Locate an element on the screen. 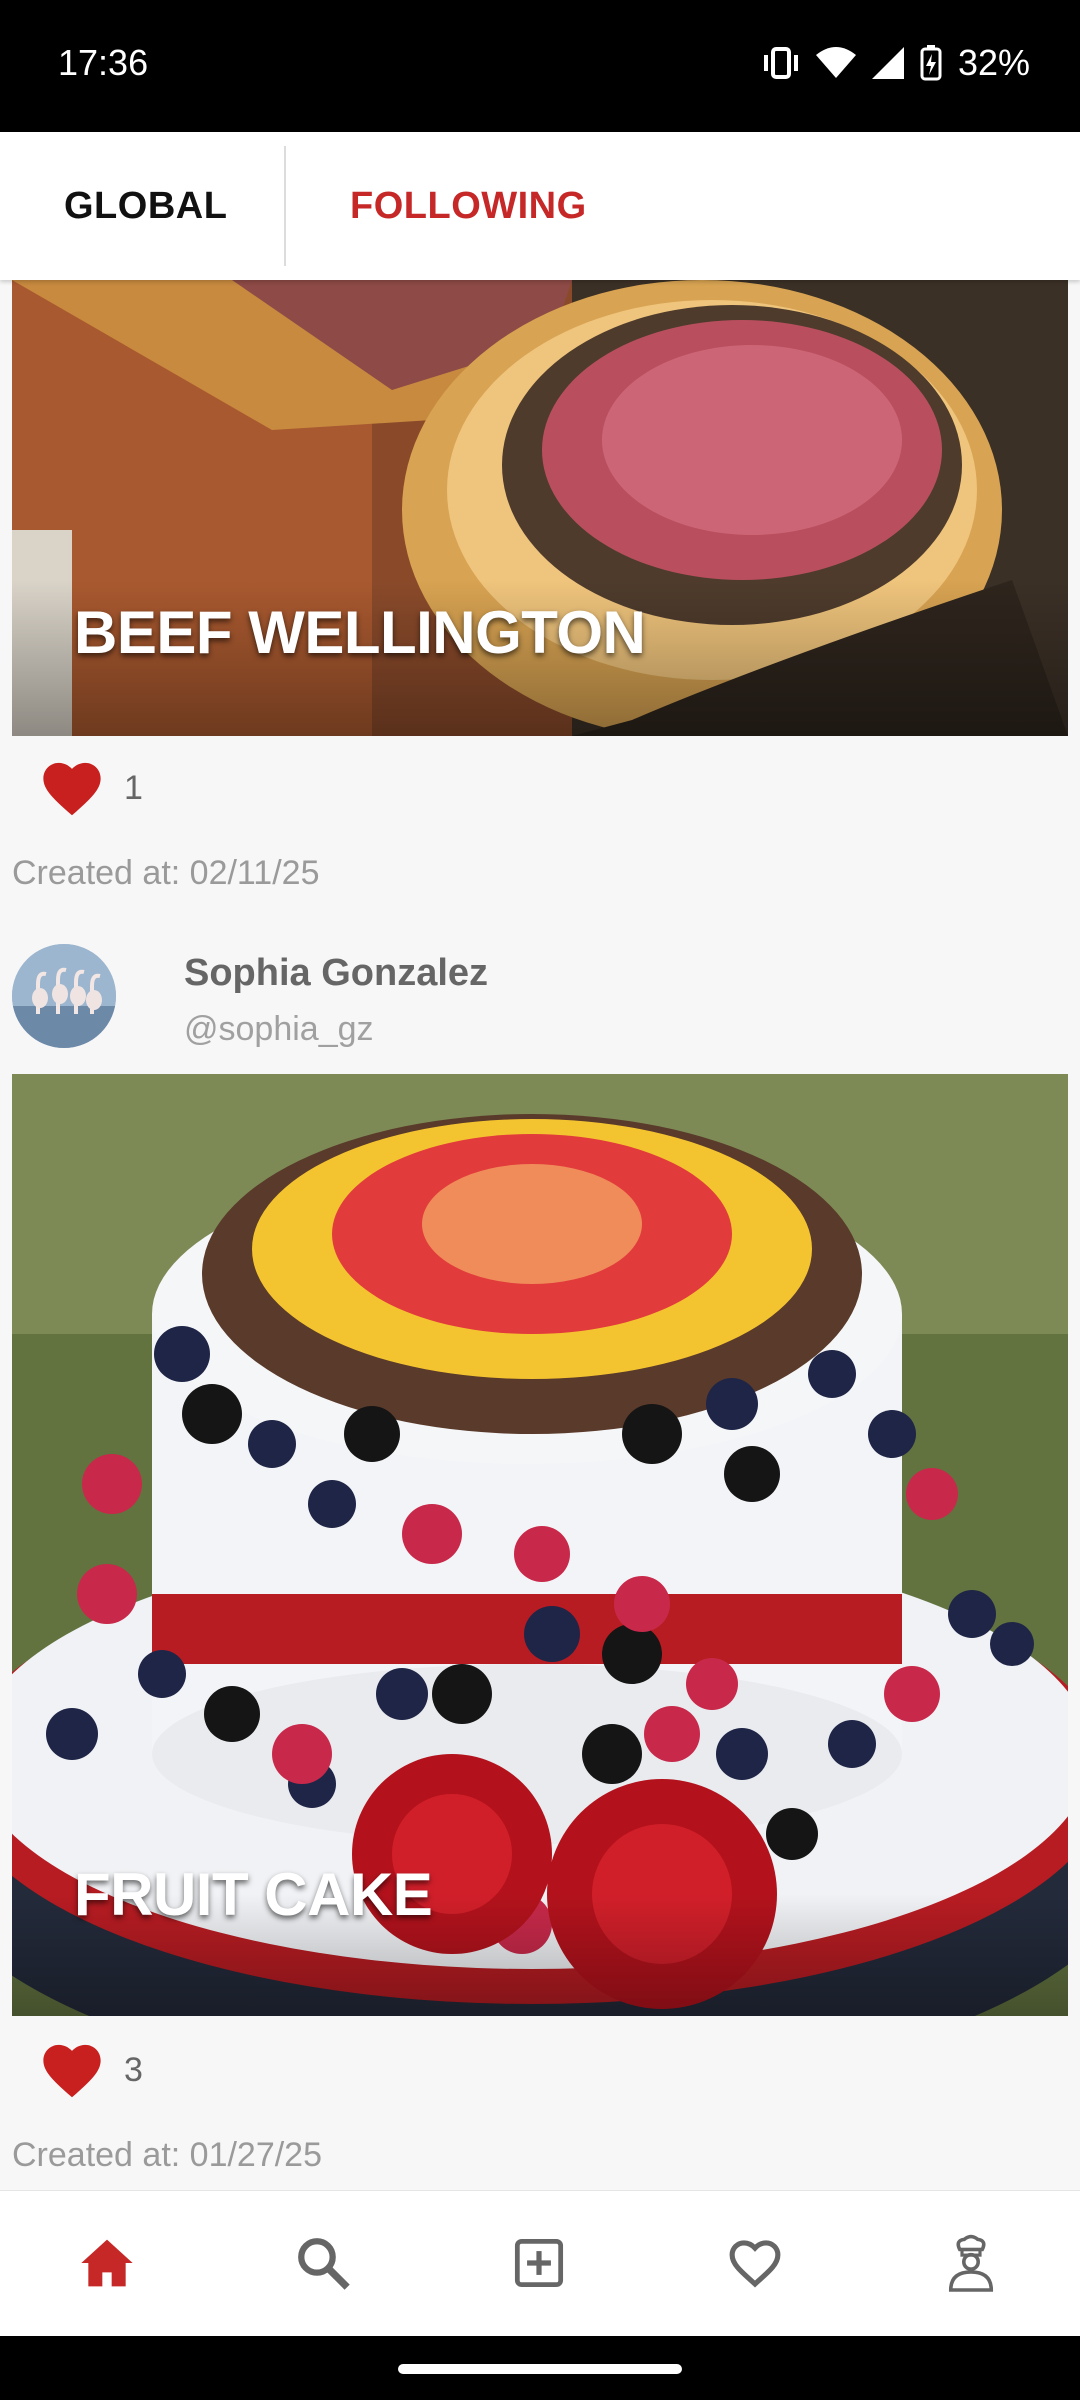  nav-home is located at coordinates (107, 2263).